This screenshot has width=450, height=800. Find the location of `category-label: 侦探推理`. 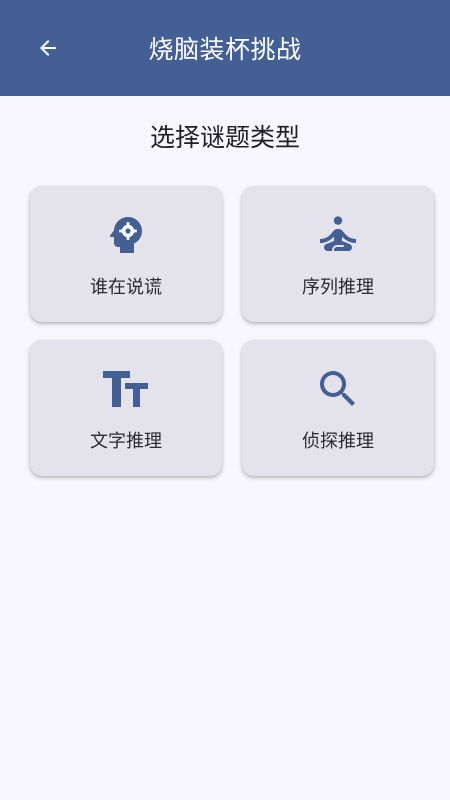

category-label: 侦探推理 is located at coordinates (338, 441).